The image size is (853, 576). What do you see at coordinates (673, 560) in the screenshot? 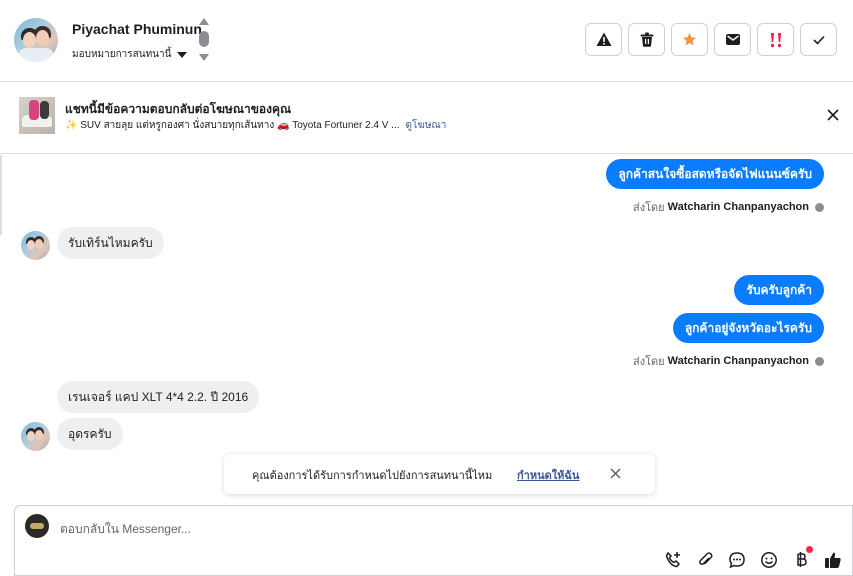
I see `call-add-icon` at bounding box center [673, 560].